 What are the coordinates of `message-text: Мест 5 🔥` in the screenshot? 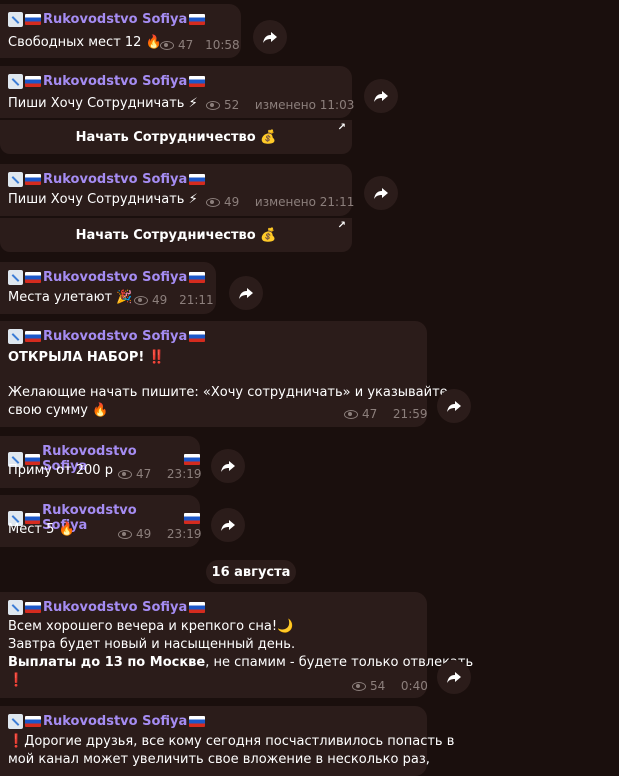 It's located at (41, 529).